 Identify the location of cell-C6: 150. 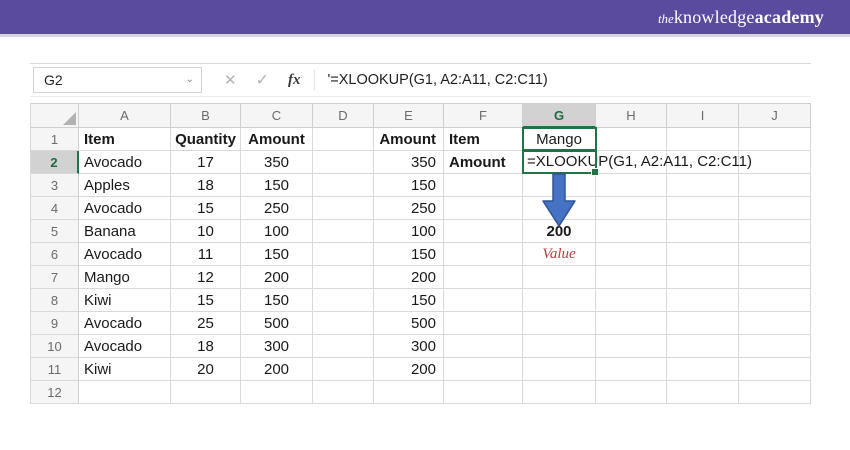
(277, 254).